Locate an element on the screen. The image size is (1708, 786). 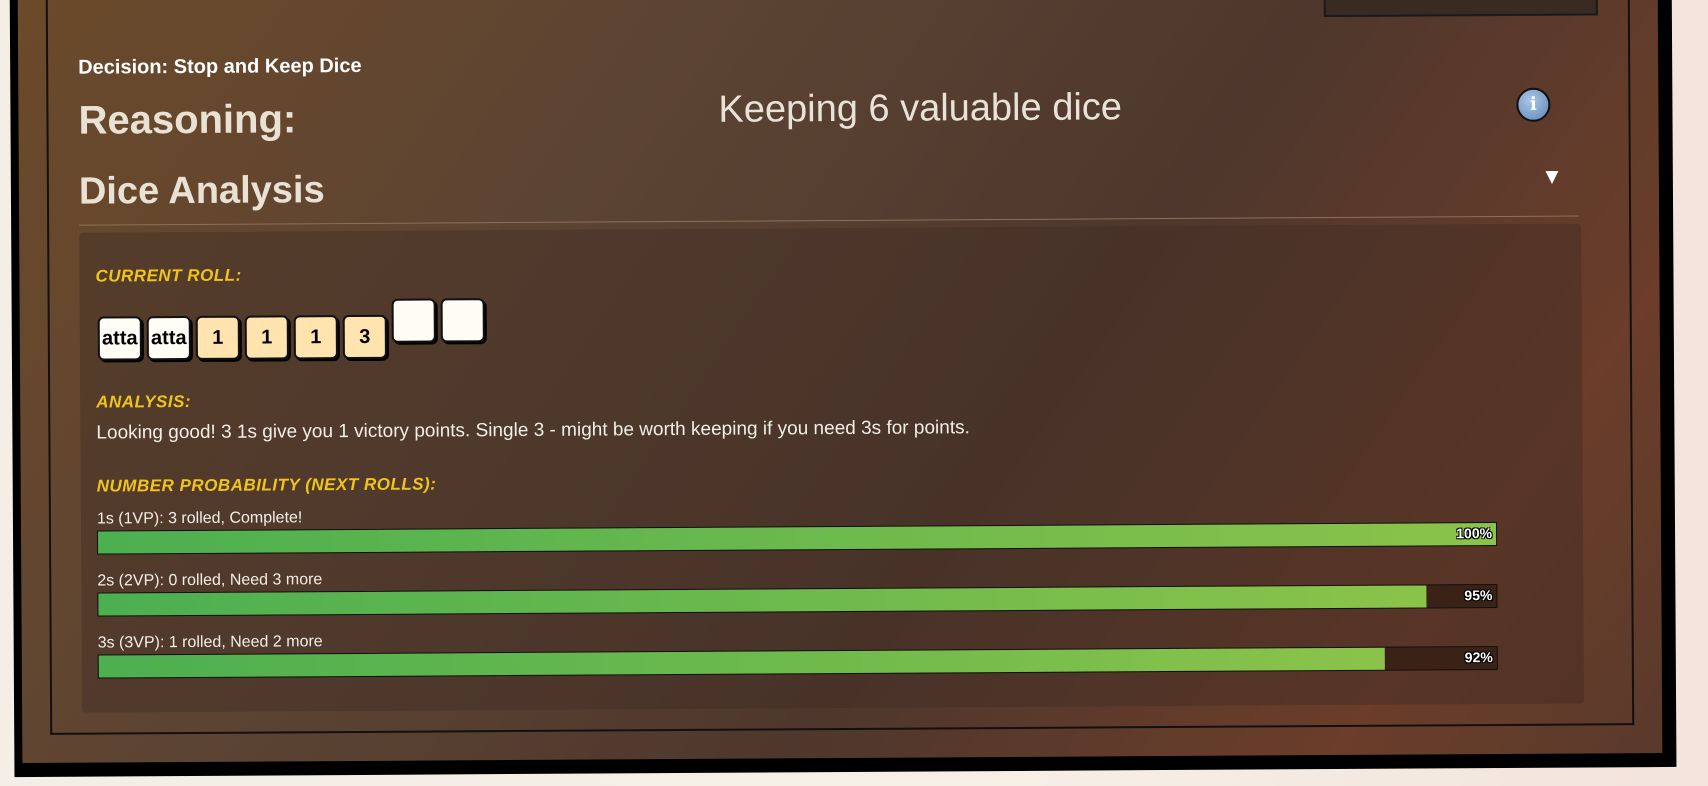
info-icon: i is located at coordinates (1533, 104).